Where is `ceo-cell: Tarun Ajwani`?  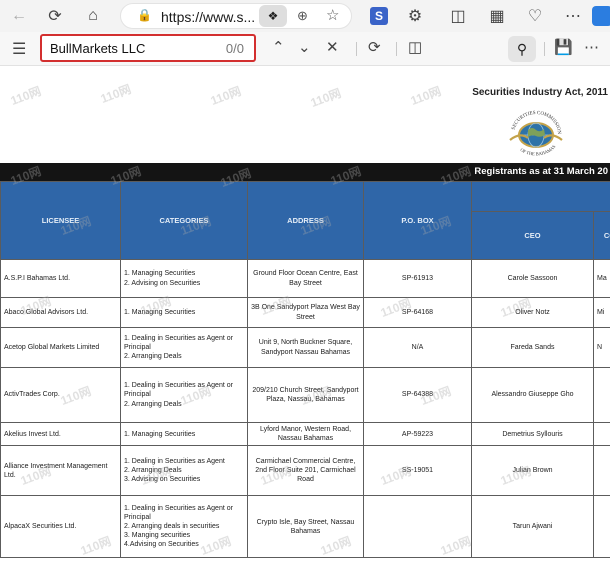 ceo-cell: Tarun Ajwani is located at coordinates (532, 527).